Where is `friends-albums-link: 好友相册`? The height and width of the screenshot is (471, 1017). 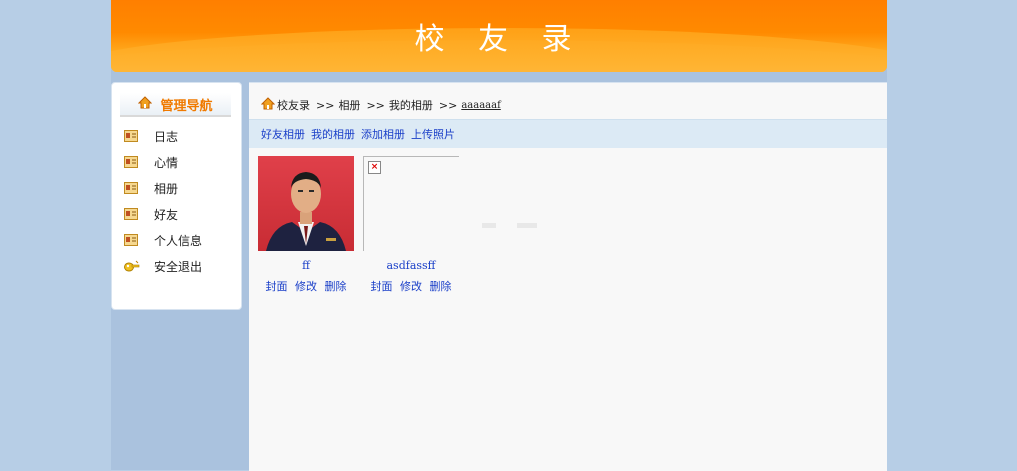
friends-albums-link: 好友相册 is located at coordinates (283, 134).